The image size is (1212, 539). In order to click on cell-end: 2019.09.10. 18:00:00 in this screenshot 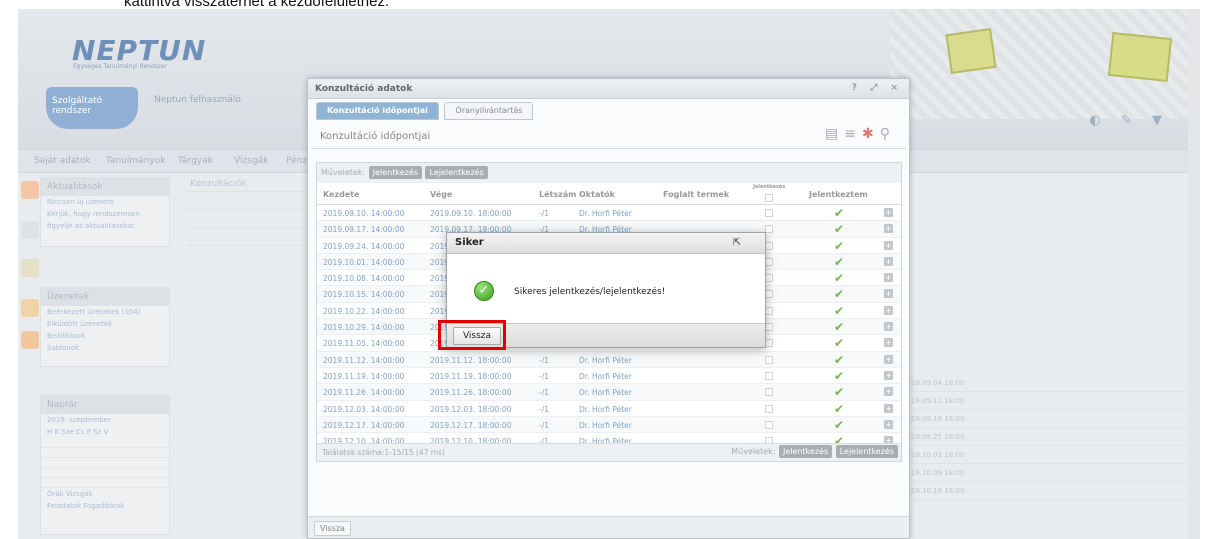, I will do `click(471, 213)`.